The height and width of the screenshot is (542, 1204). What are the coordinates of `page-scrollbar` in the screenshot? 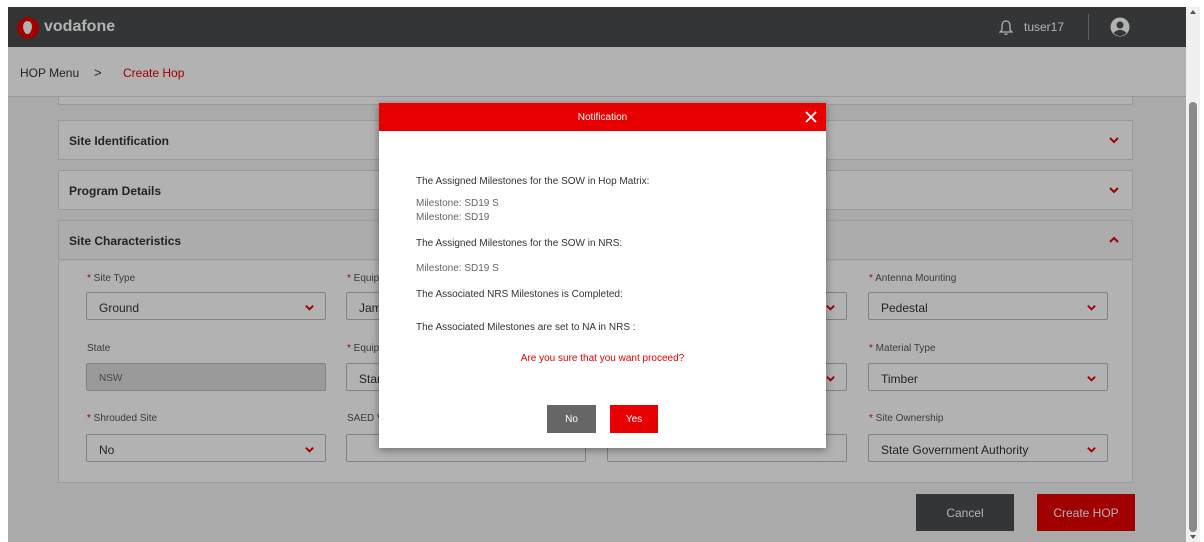 It's located at (1193, 274).